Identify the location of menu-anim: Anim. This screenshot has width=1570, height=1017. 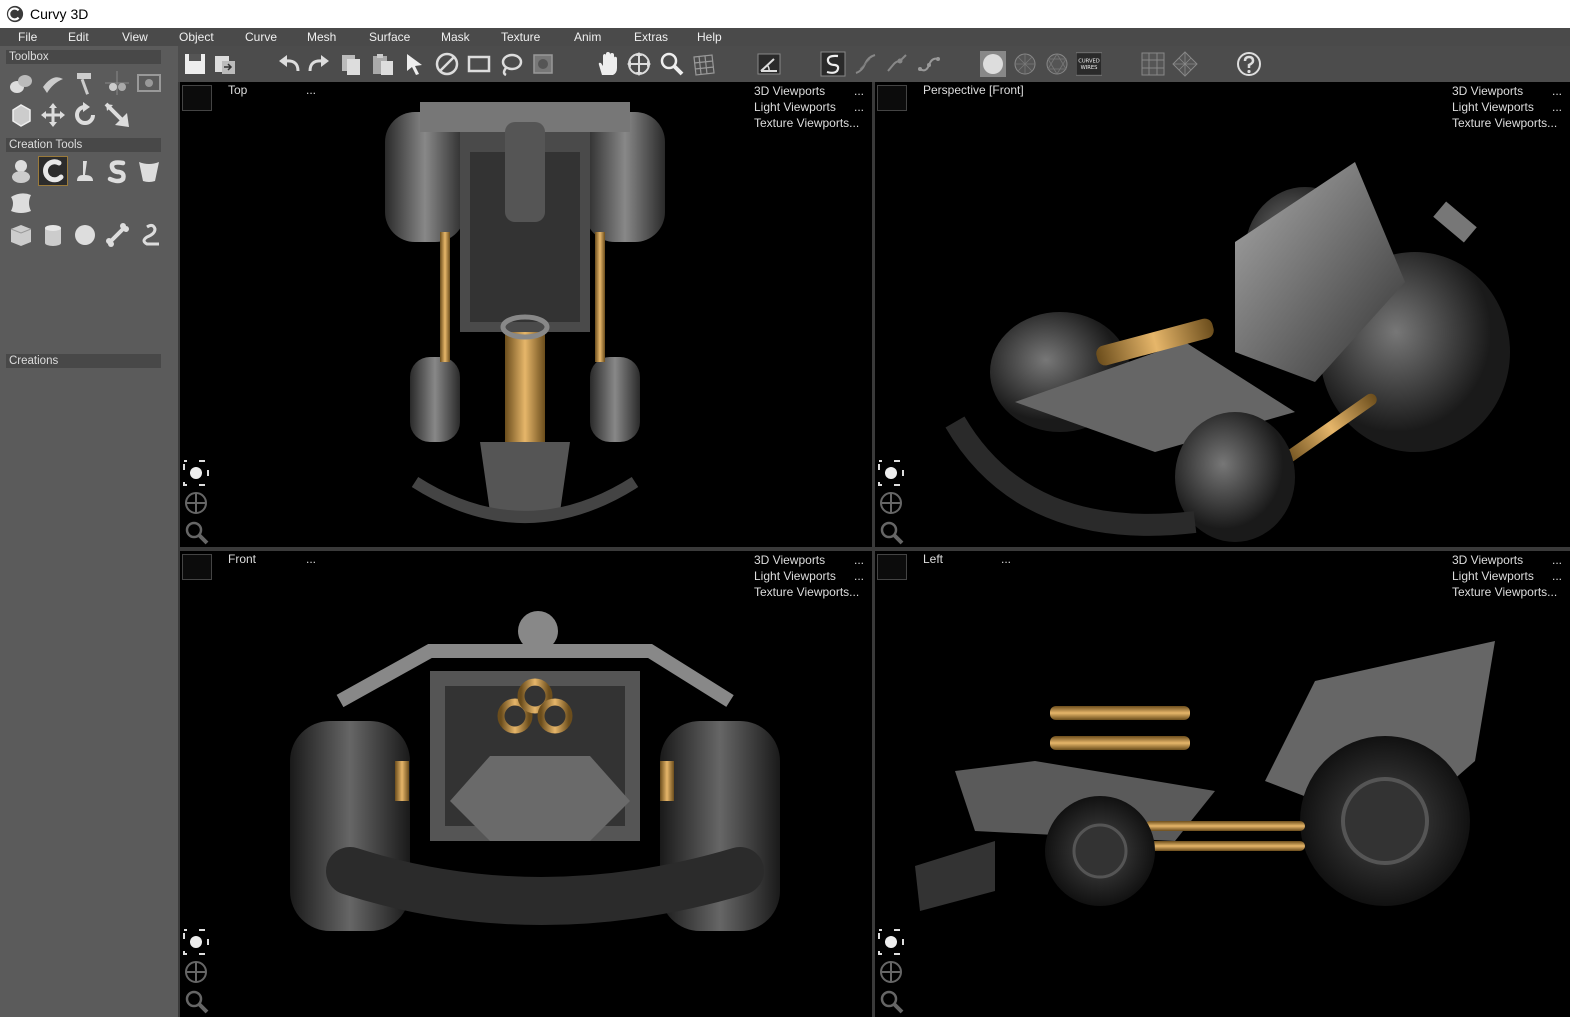
(587, 37).